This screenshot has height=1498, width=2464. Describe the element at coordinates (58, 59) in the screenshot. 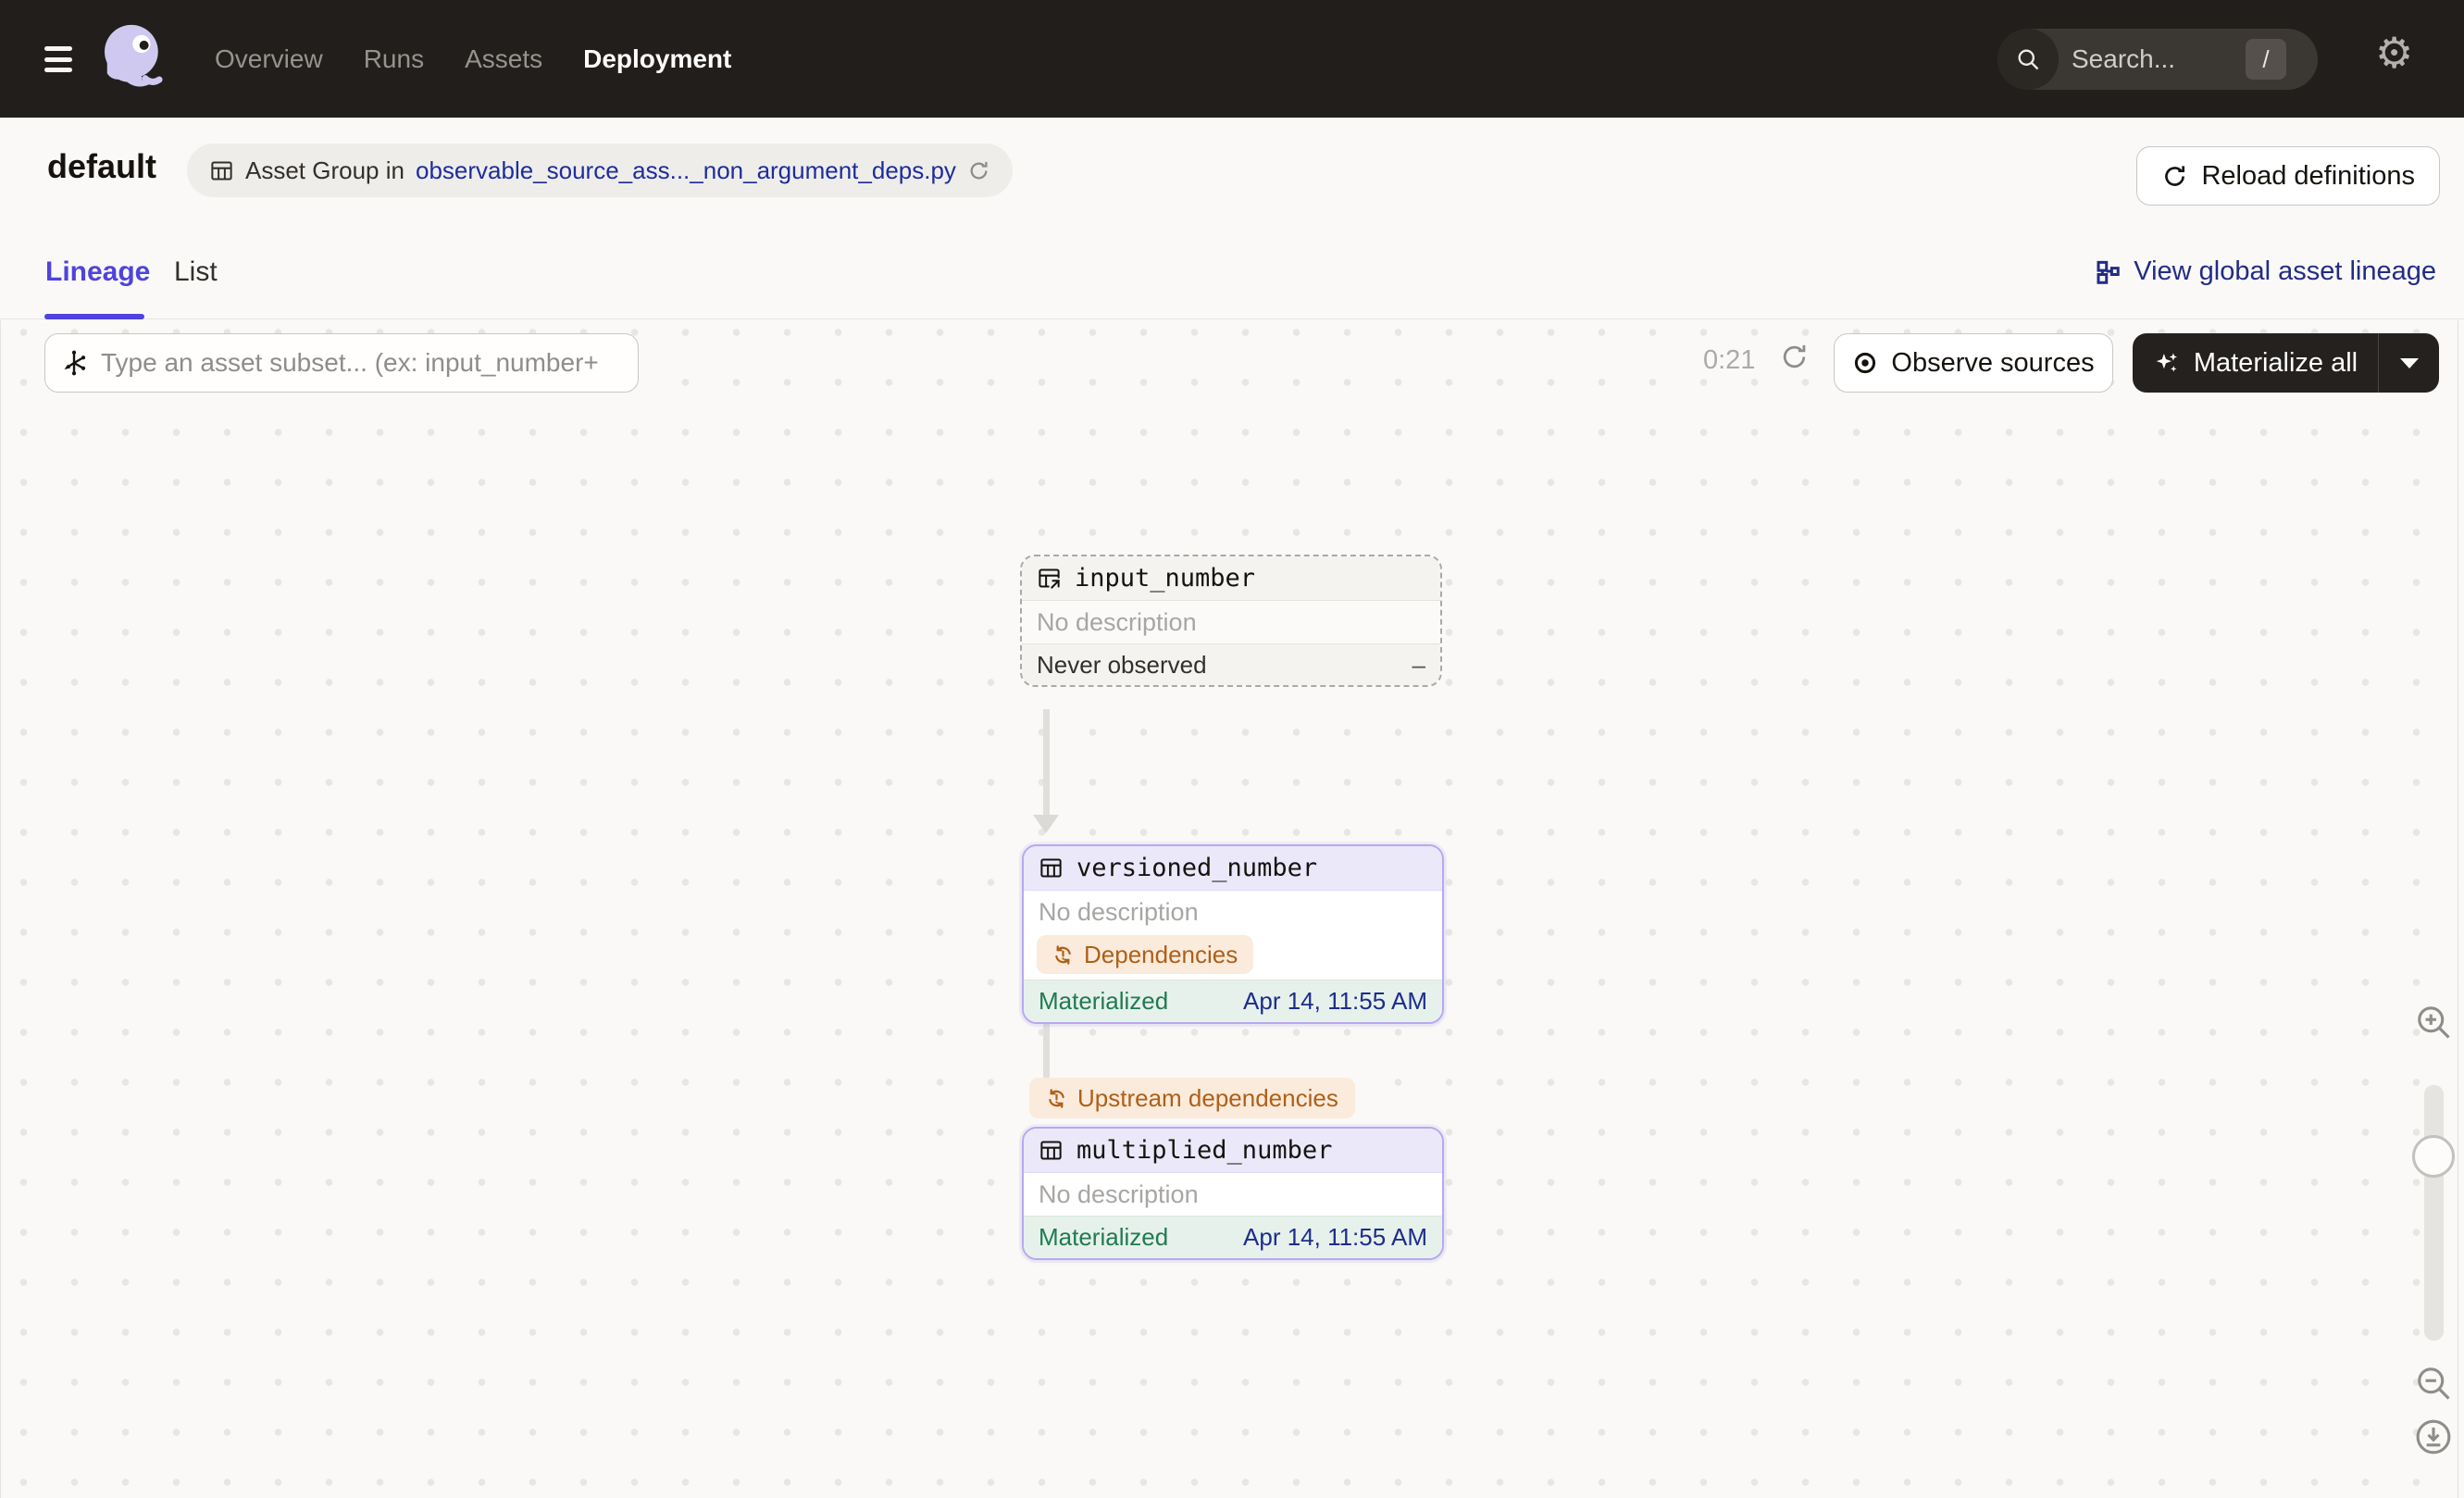

I see `menu-icon` at that location.